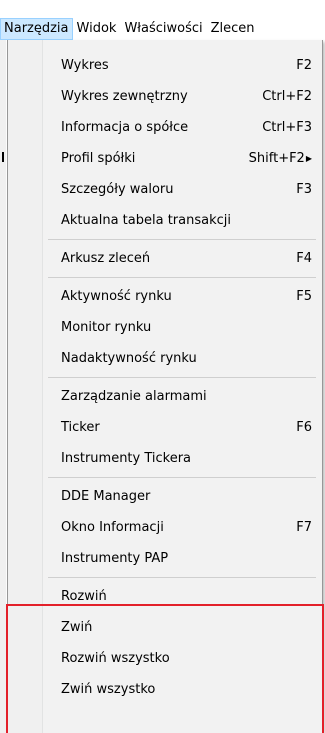  What do you see at coordinates (97, 29) in the screenshot?
I see `menu-widok: Widok` at bounding box center [97, 29].